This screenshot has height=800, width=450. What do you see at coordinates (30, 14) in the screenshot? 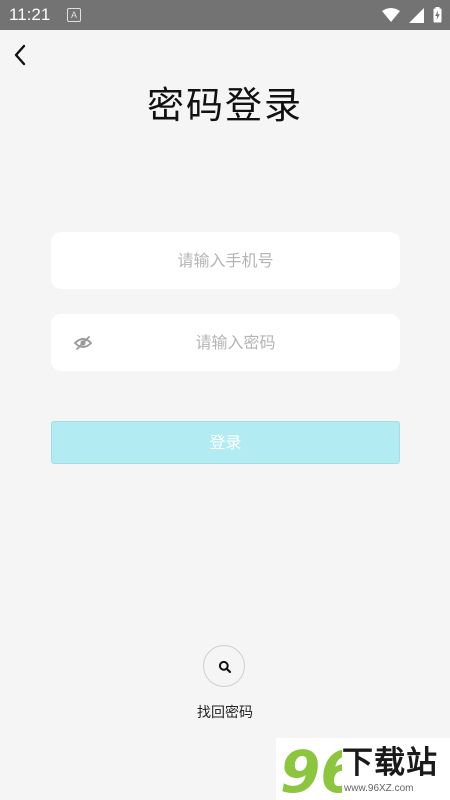
I see `status-time: 11:21` at bounding box center [30, 14].